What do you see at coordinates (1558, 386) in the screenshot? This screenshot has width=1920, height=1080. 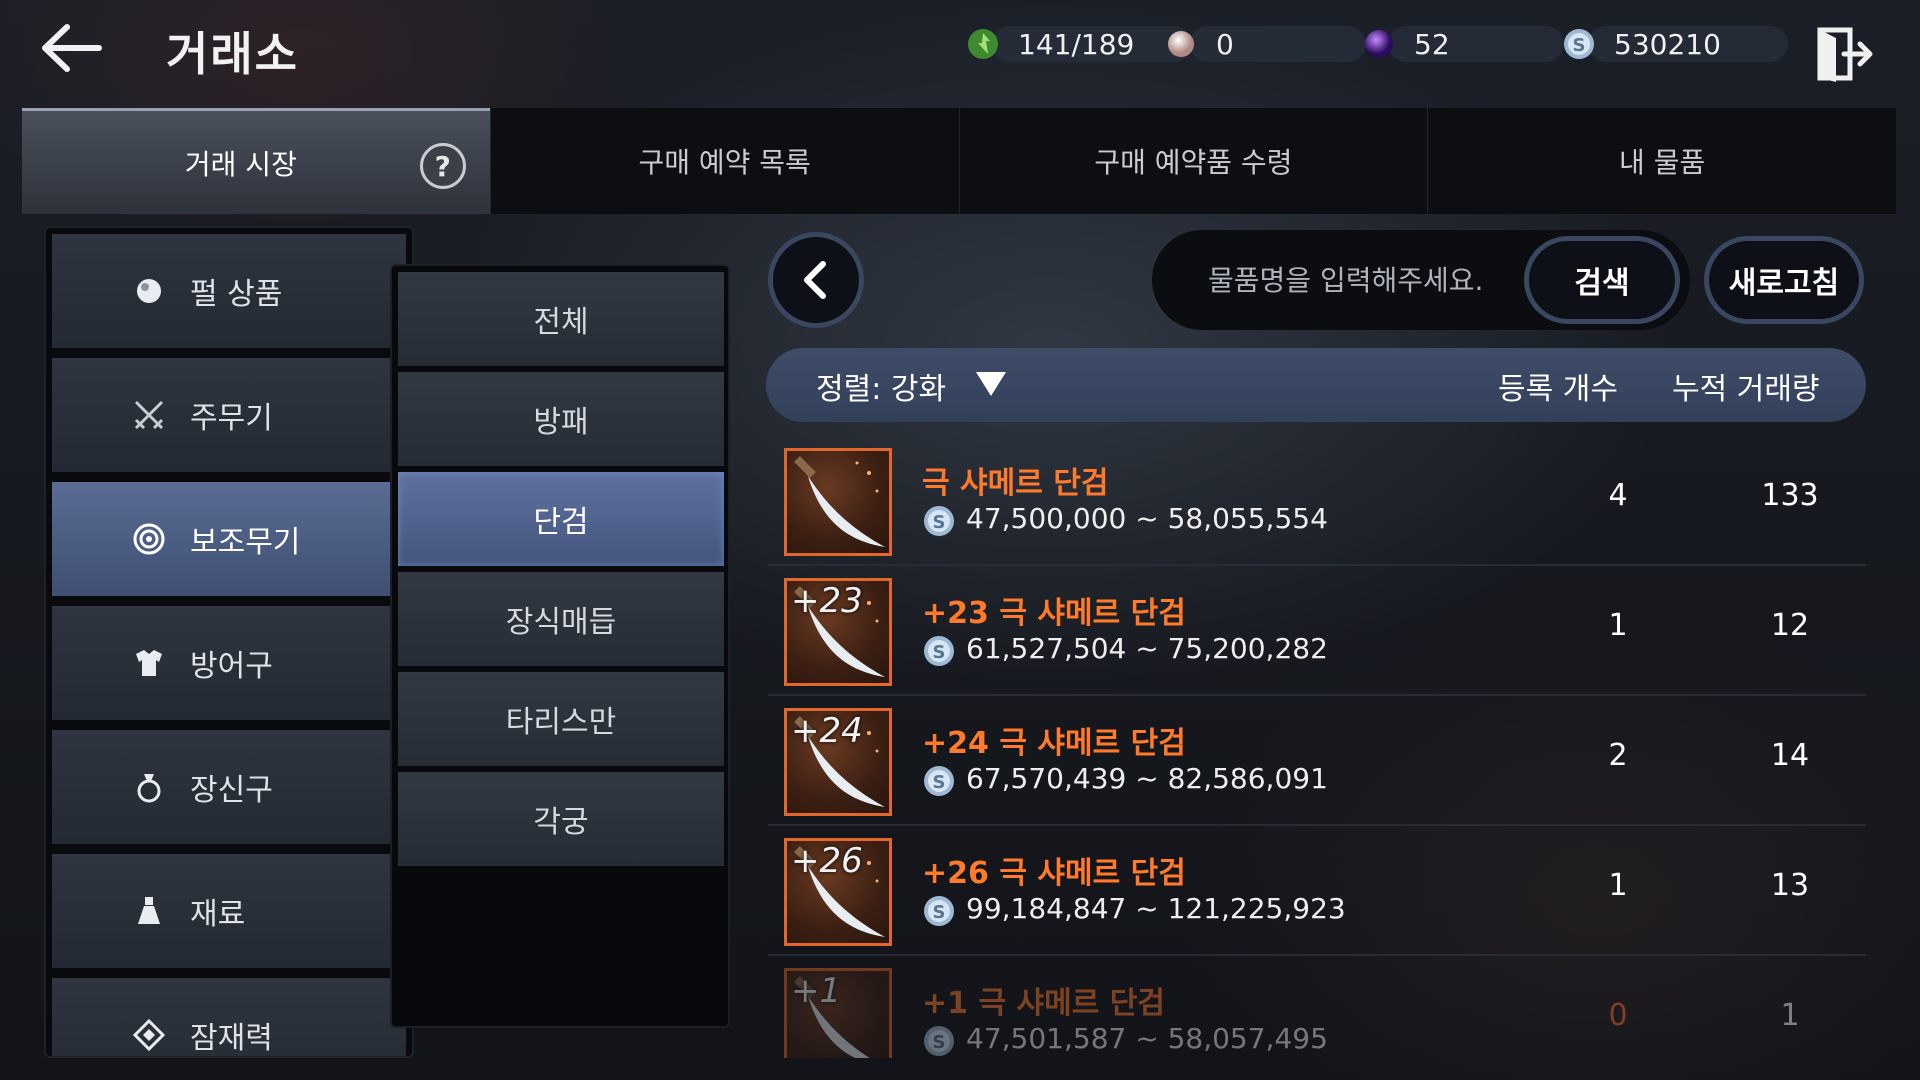 I see `column-count-header: 등록 개수` at bounding box center [1558, 386].